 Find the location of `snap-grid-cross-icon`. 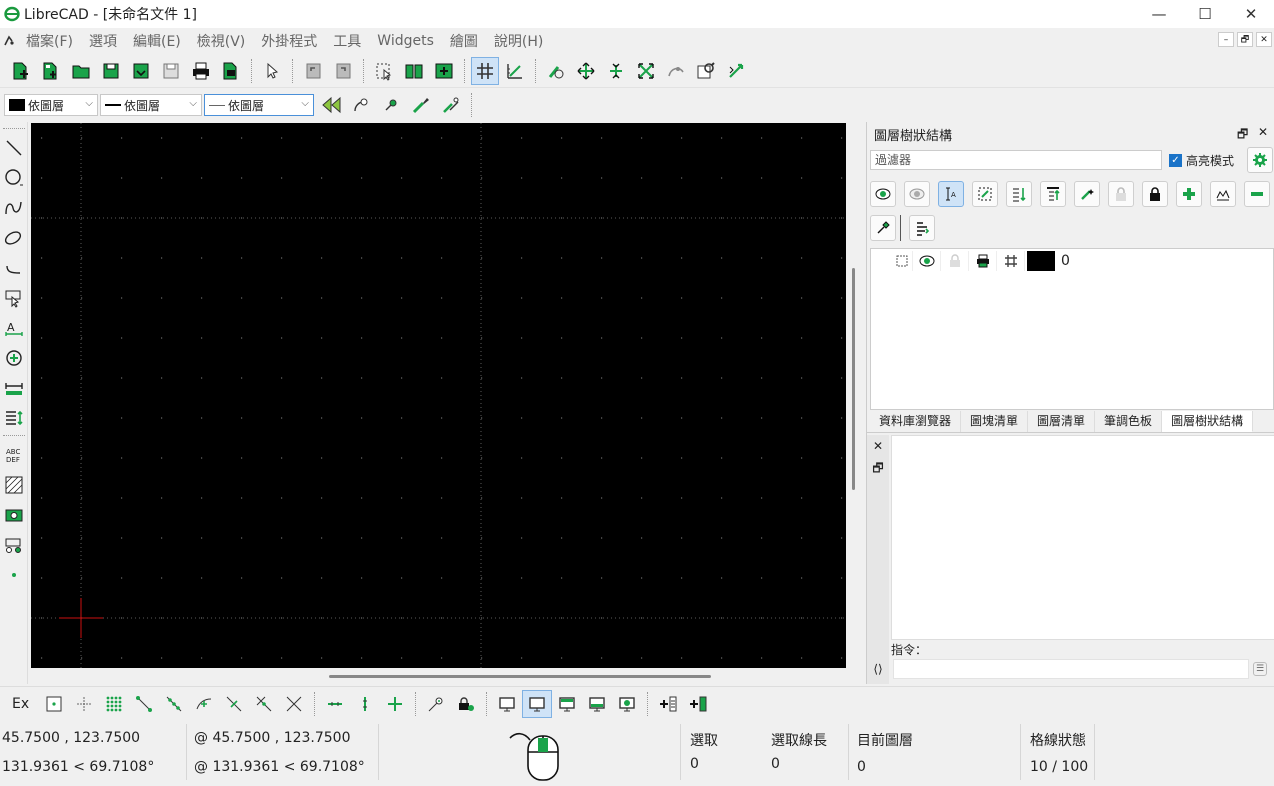

snap-grid-cross-icon is located at coordinates (84, 704).